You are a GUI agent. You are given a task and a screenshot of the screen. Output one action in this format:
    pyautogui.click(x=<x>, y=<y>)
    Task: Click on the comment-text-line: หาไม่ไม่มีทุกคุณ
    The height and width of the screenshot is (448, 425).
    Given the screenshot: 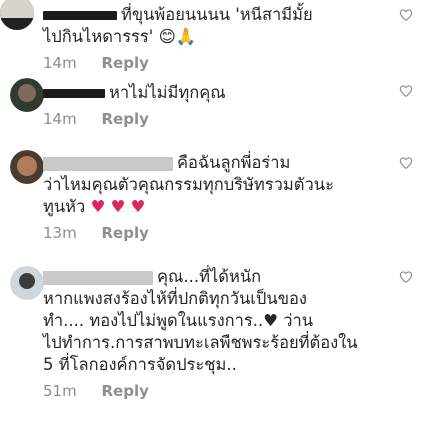 What is the action you would take?
    pyautogui.click(x=167, y=92)
    